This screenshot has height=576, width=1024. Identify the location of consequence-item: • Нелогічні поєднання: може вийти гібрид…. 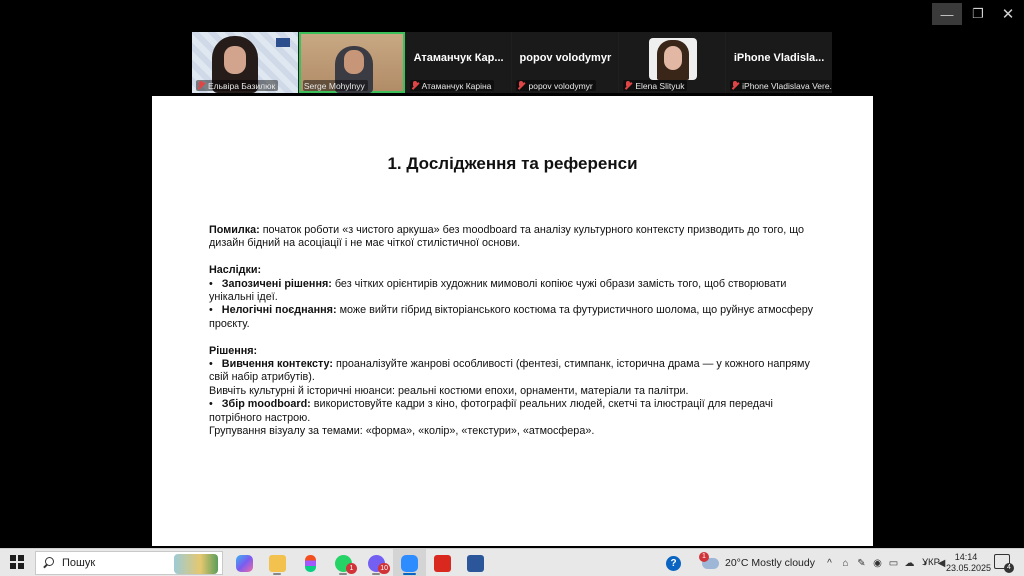
(511, 317).